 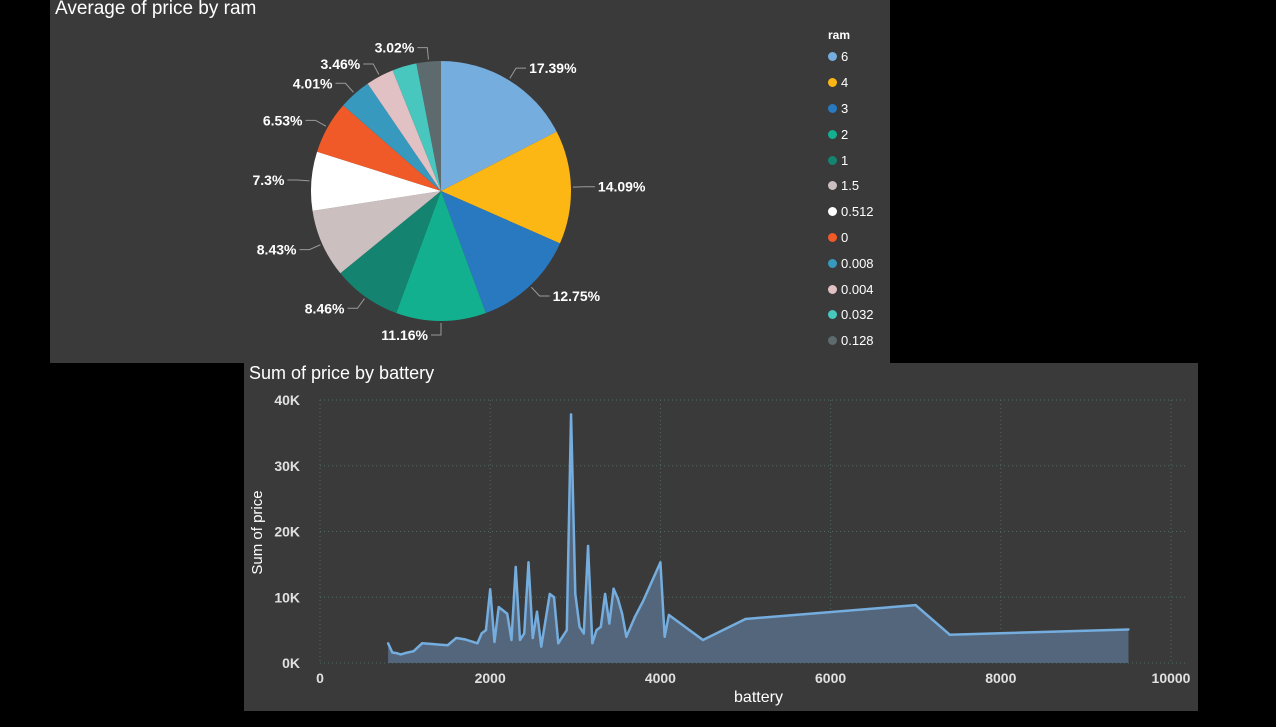 What do you see at coordinates (857, 341) in the screenshot?
I see `legend-label: 0.128` at bounding box center [857, 341].